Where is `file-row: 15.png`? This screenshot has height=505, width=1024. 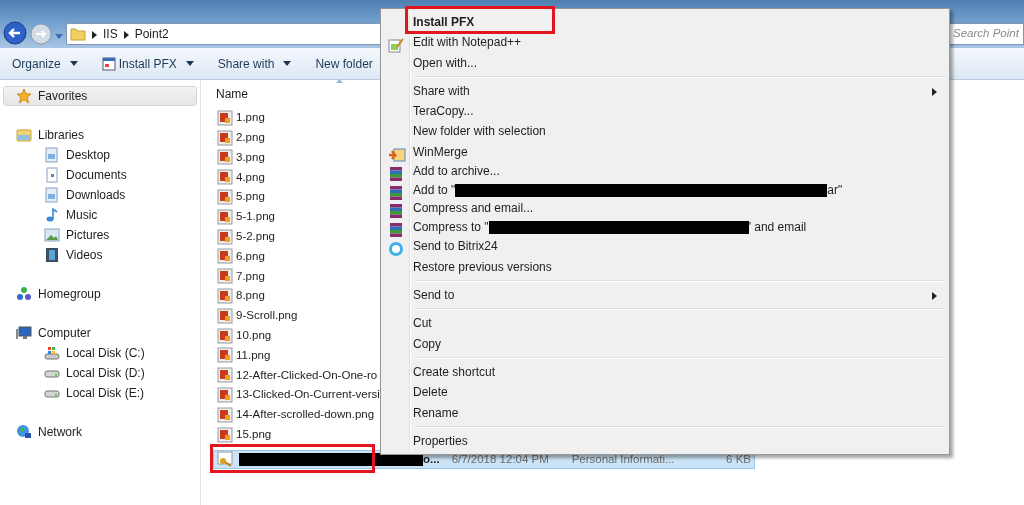 file-row: 15.png is located at coordinates (243, 434).